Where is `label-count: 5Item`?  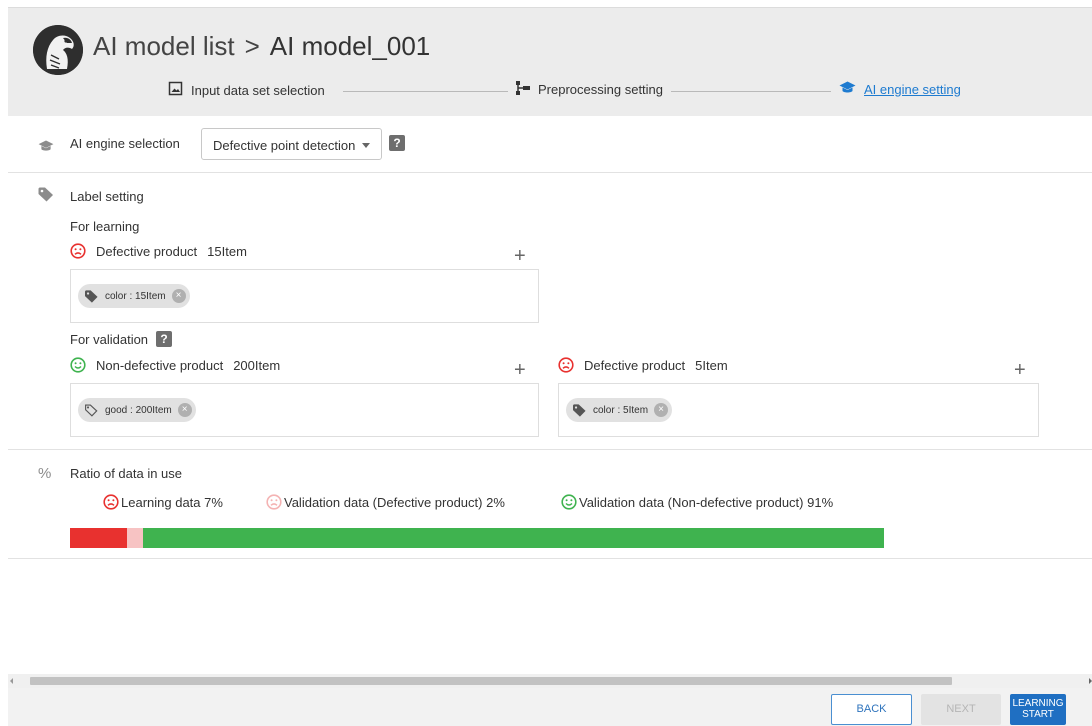
label-count: 5Item is located at coordinates (711, 365).